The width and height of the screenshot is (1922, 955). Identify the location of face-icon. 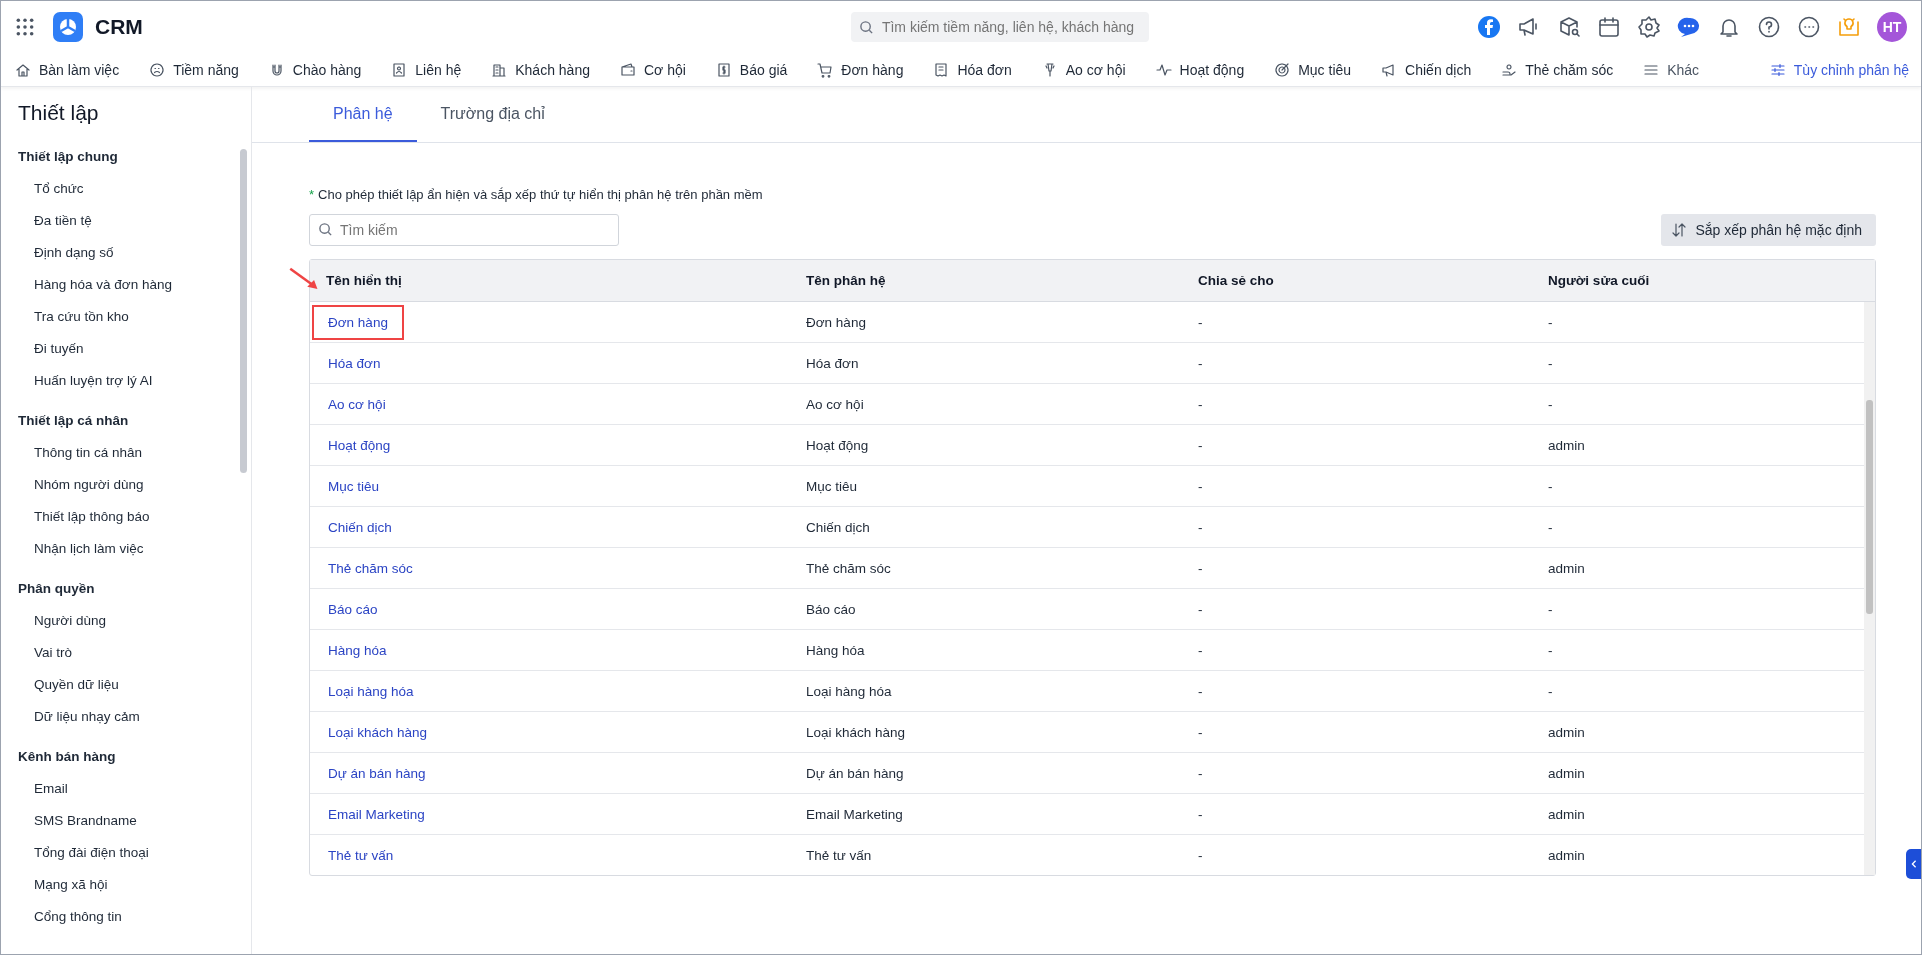
(157, 69).